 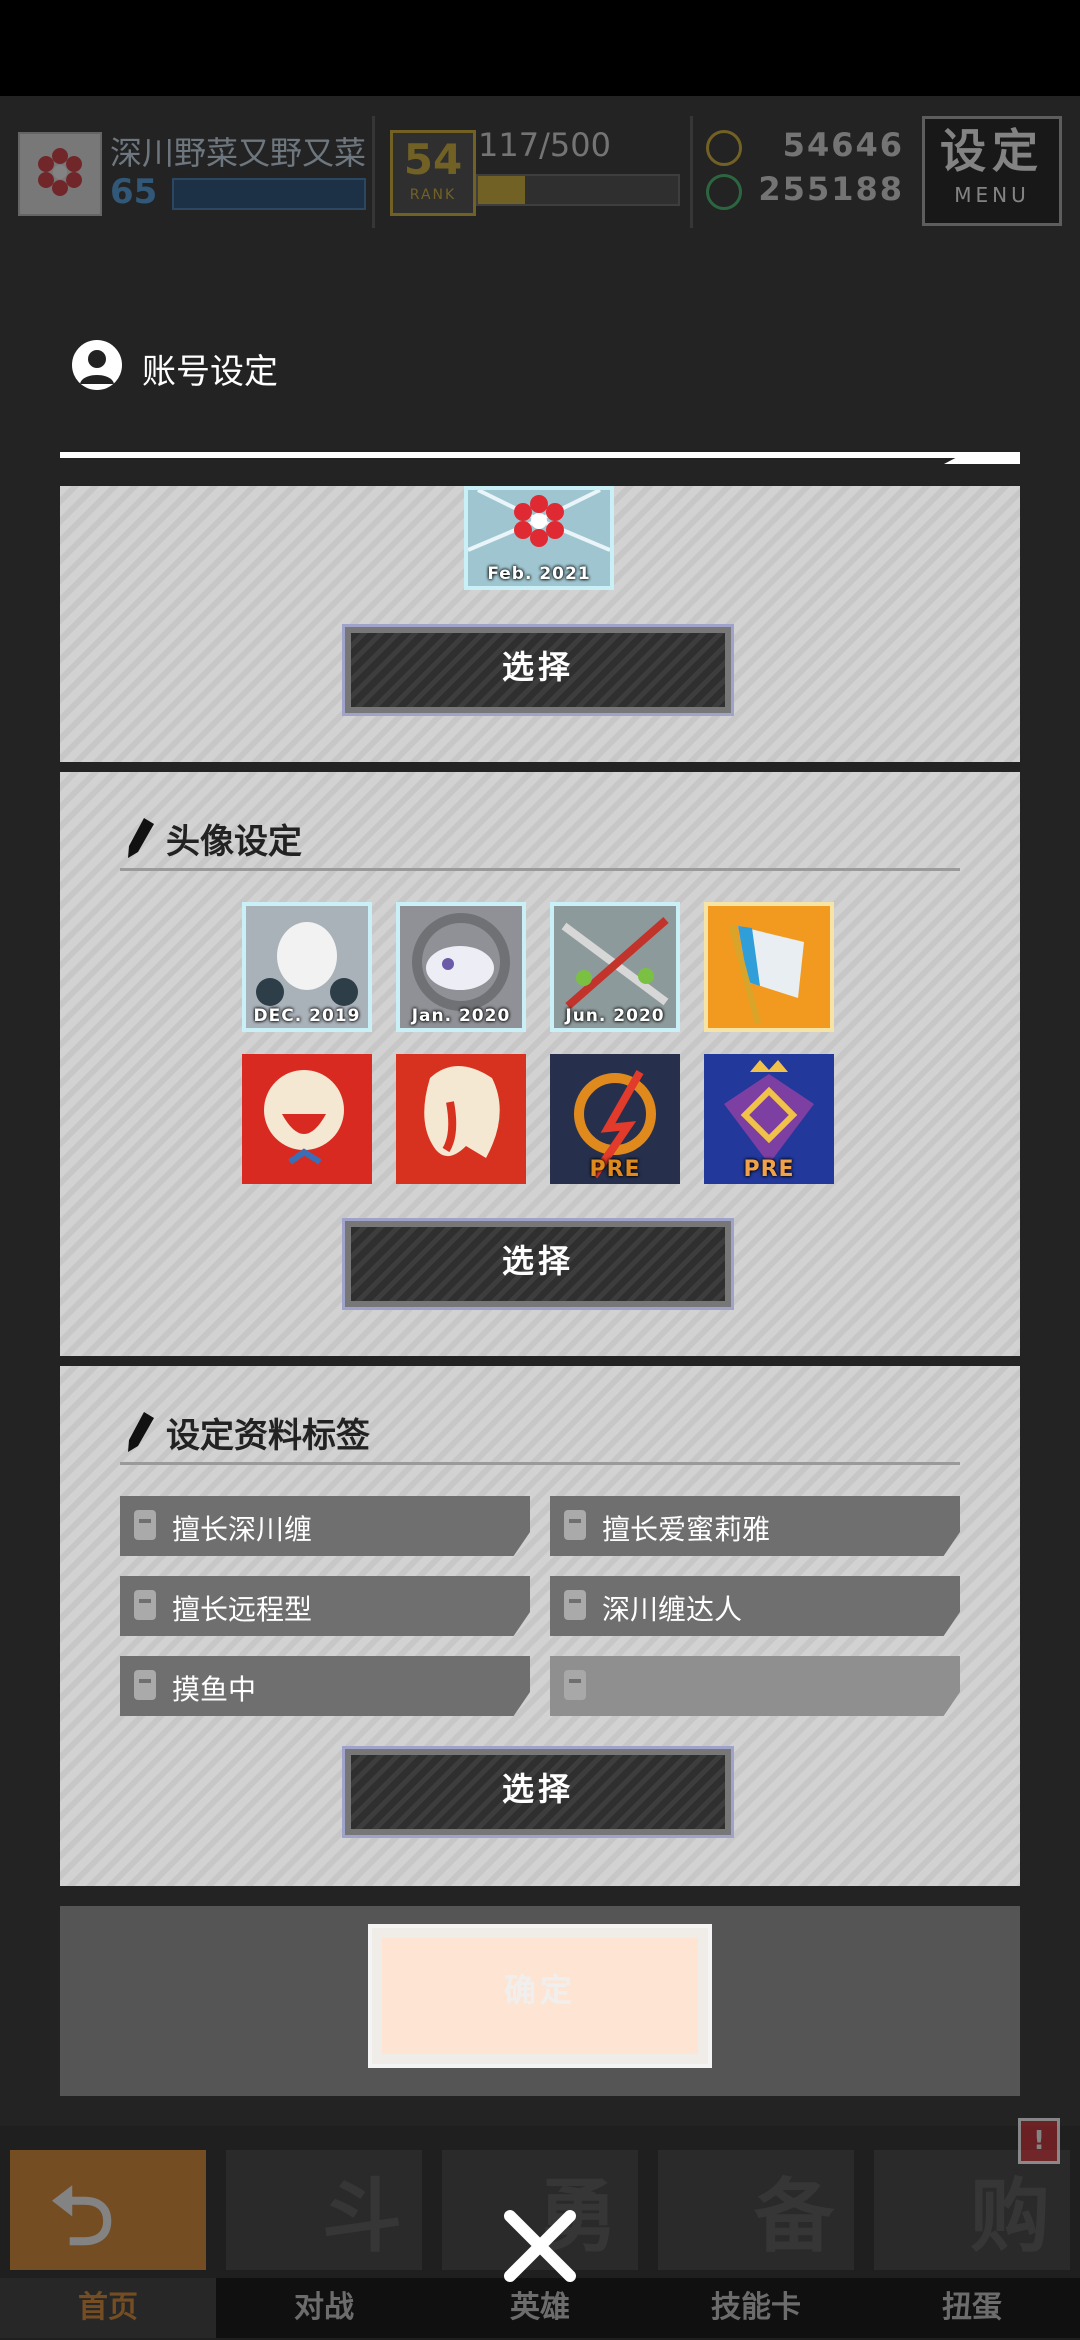 I want to click on profile-tag: 擅长爱蜜莉雅, so click(x=755, y=1526).